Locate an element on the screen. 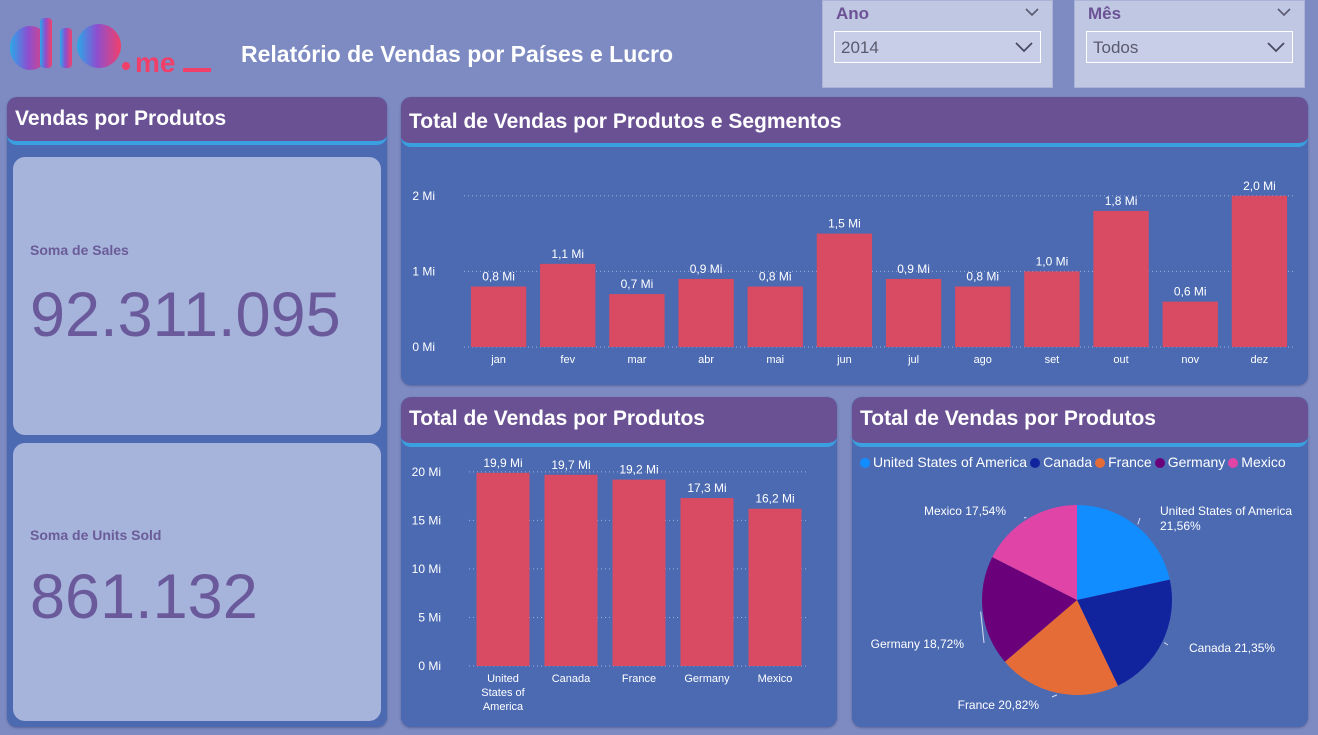 The image size is (1318, 735). x-tick-label: jun is located at coordinates (844, 360).